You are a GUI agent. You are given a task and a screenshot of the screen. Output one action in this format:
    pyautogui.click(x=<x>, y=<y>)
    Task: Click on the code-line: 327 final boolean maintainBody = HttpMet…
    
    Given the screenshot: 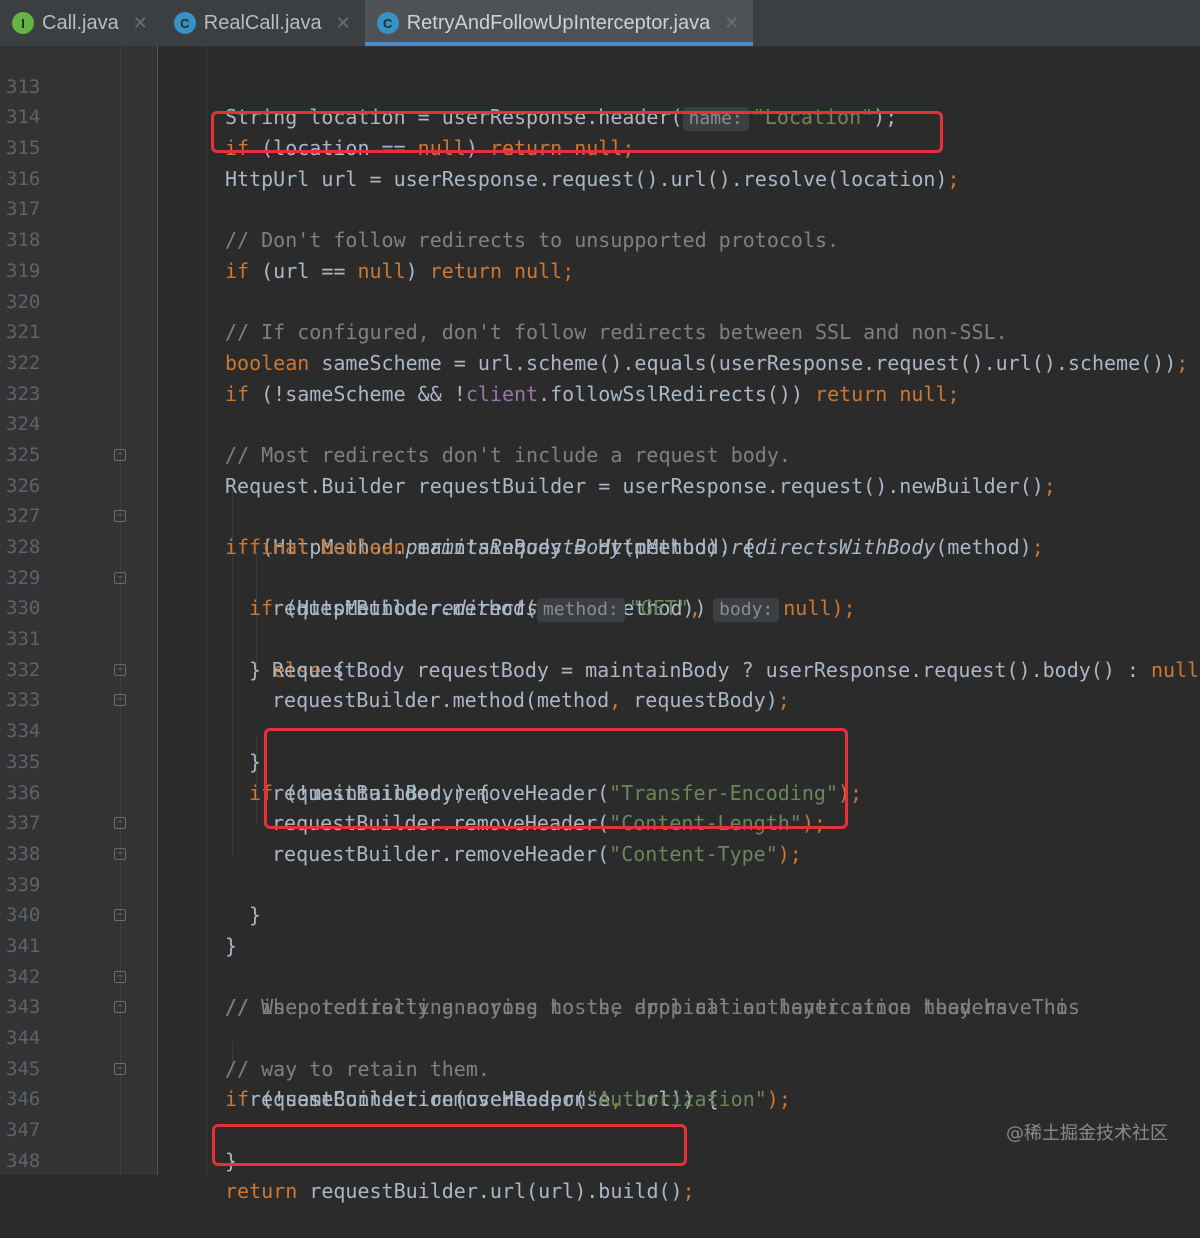 What is the action you would take?
    pyautogui.click(x=600, y=515)
    